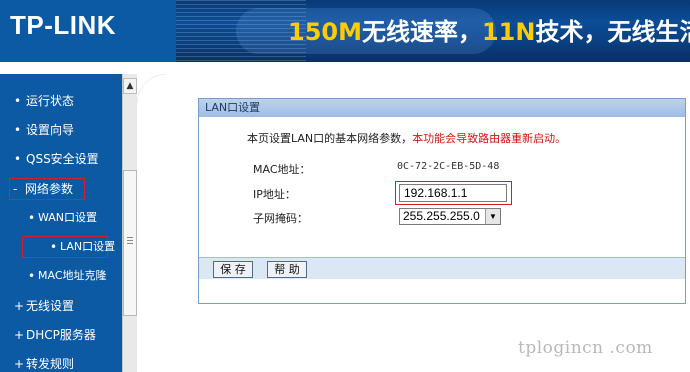 The image size is (690, 372). I want to click on restart-warning: 本功能会导致路由器重新启动。, so click(489, 138).